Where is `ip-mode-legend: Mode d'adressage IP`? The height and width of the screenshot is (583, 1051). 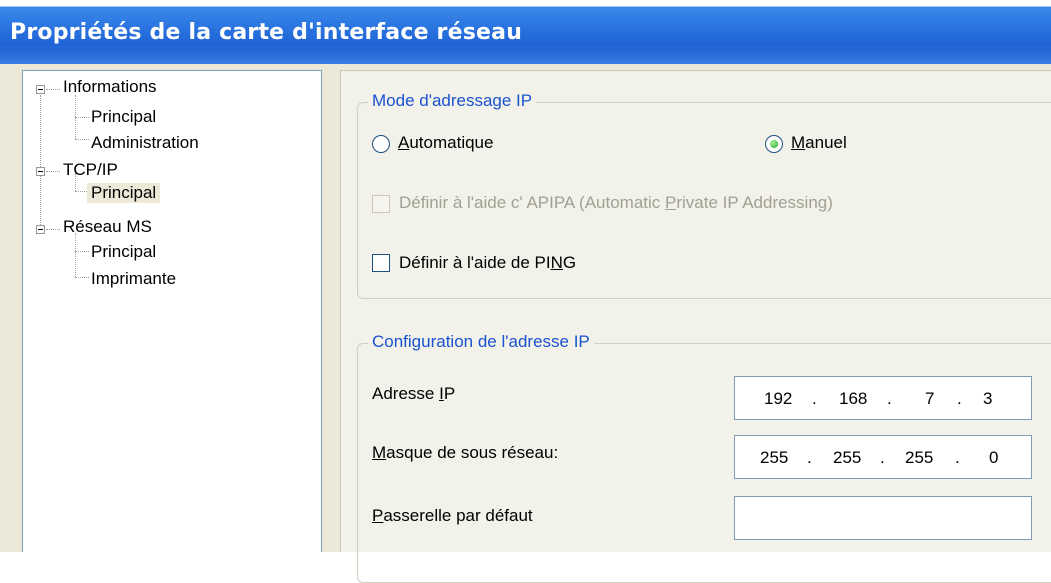 ip-mode-legend: Mode d'adressage IP is located at coordinates (452, 101).